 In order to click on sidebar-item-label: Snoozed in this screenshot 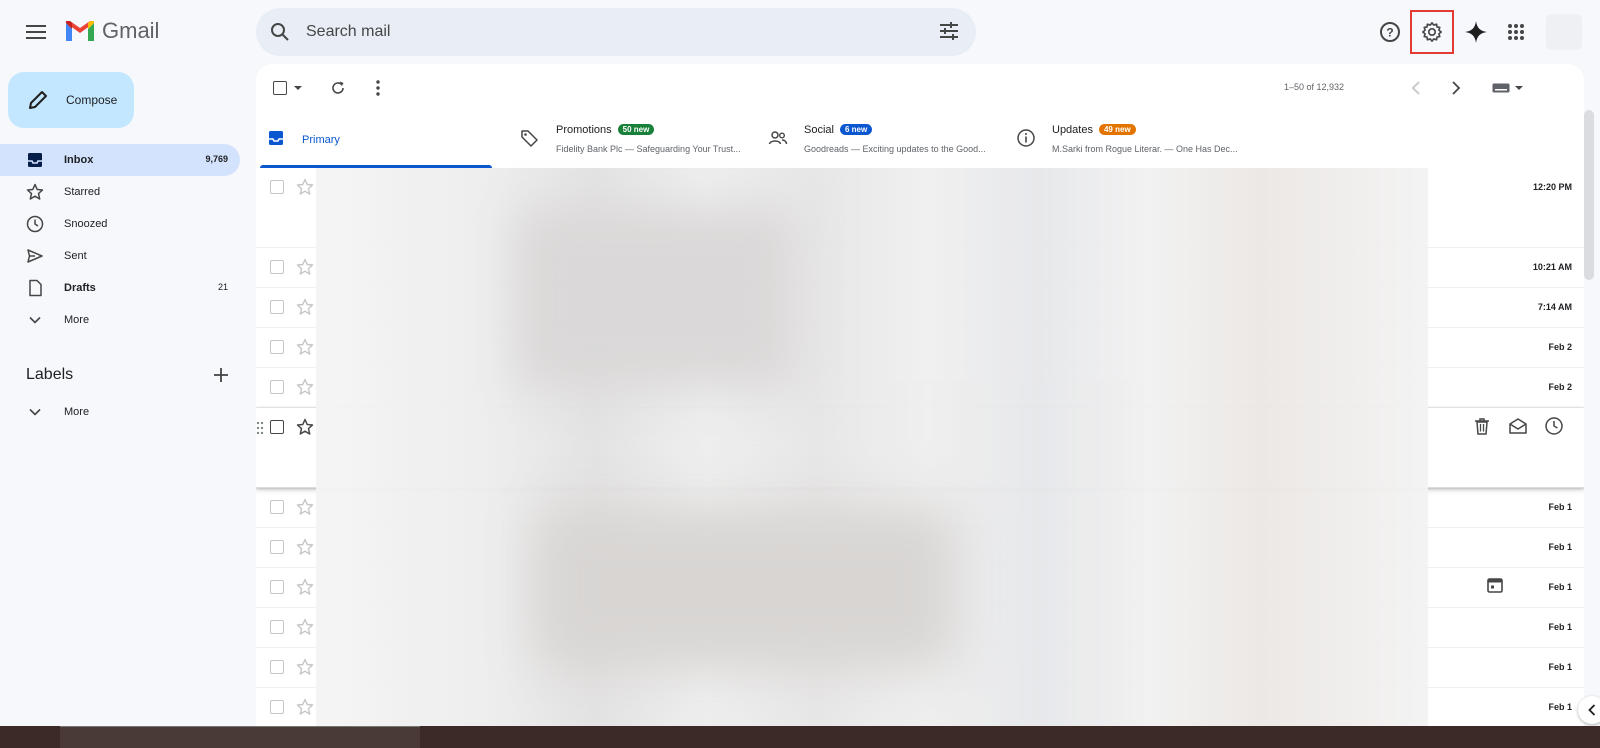, I will do `click(86, 224)`.